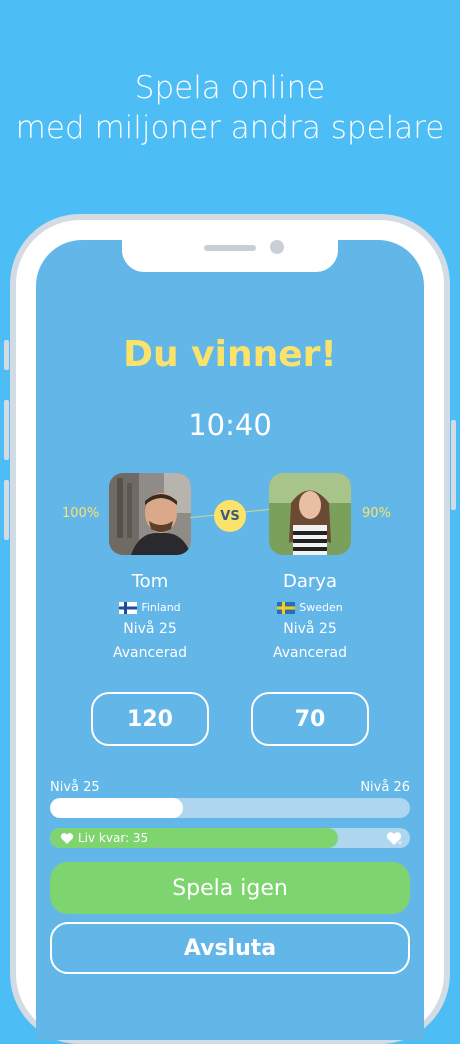  What do you see at coordinates (385, 787) in the screenshot?
I see `level-next-label: Nivå 26` at bounding box center [385, 787].